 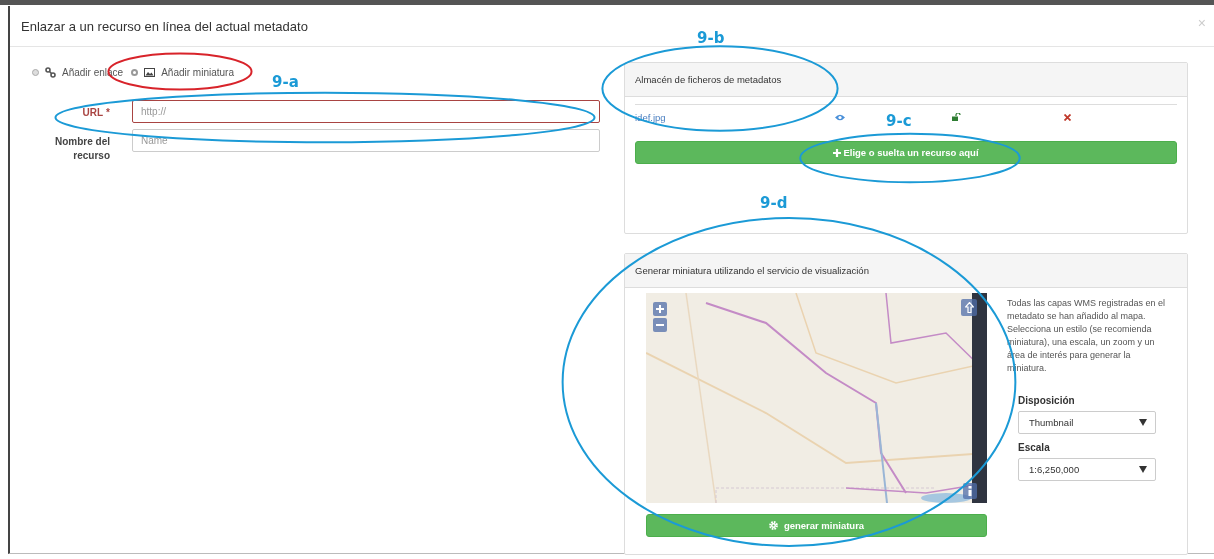 What do you see at coordinates (197, 72) in the screenshot?
I see `option-label: Añadir miniatura` at bounding box center [197, 72].